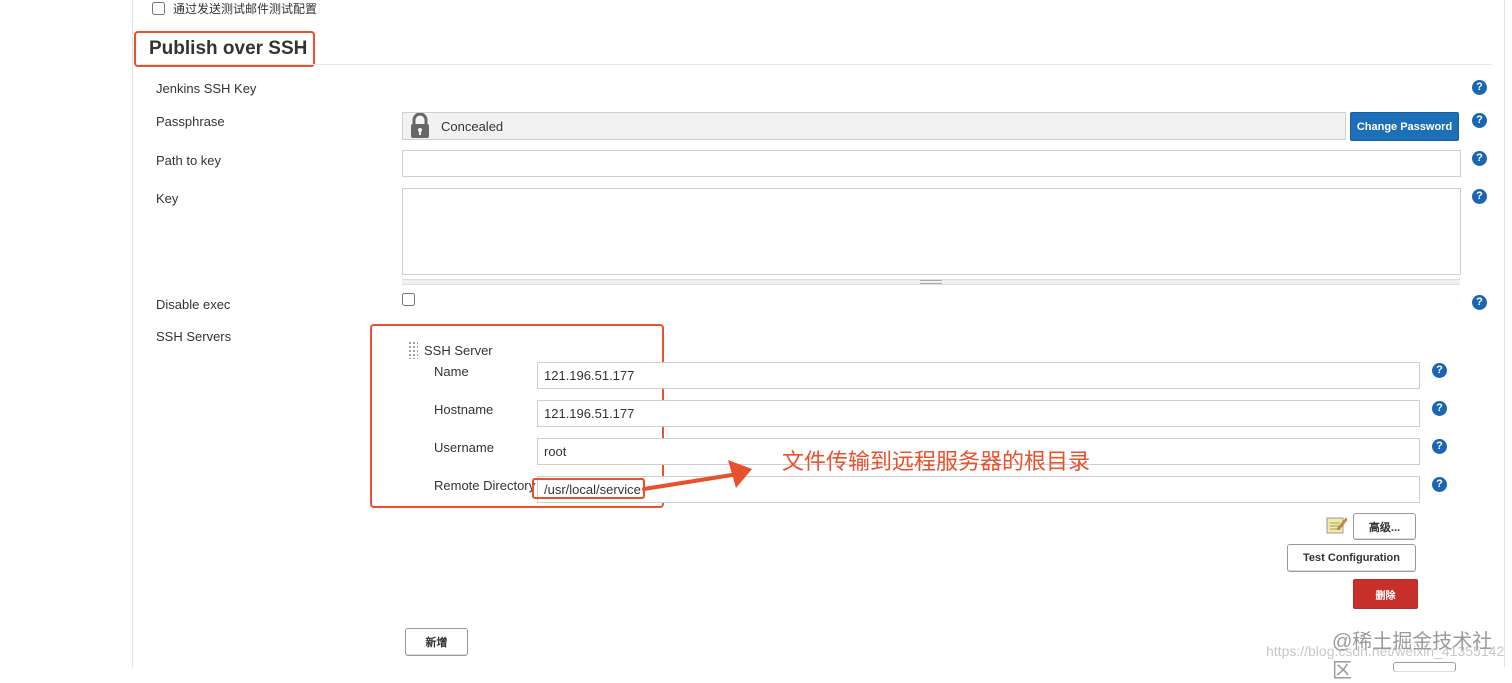  What do you see at coordinates (1439, 446) in the screenshot?
I see `username-help-icon: ?` at bounding box center [1439, 446].